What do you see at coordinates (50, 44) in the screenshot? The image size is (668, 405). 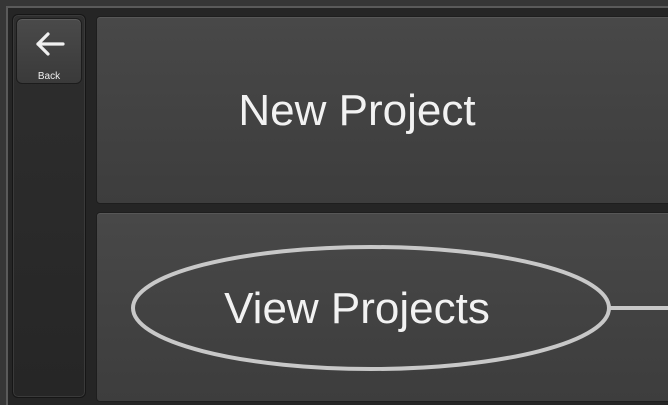 I see `arrow-left-icon` at bounding box center [50, 44].